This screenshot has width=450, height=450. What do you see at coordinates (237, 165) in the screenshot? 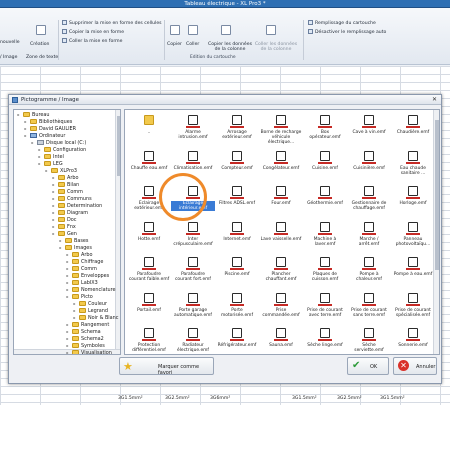
I see `pictogram-item: Compteur.emf` at bounding box center [237, 165].